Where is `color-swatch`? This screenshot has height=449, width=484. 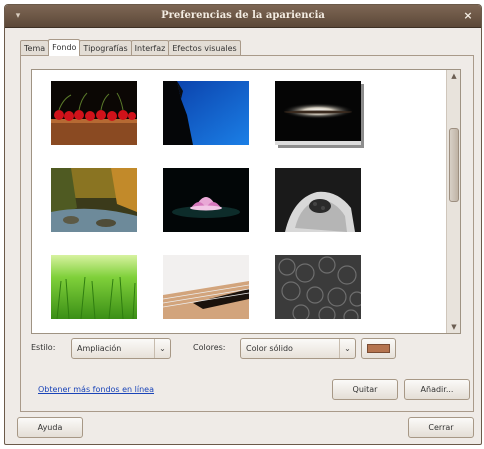 color-swatch is located at coordinates (378, 348).